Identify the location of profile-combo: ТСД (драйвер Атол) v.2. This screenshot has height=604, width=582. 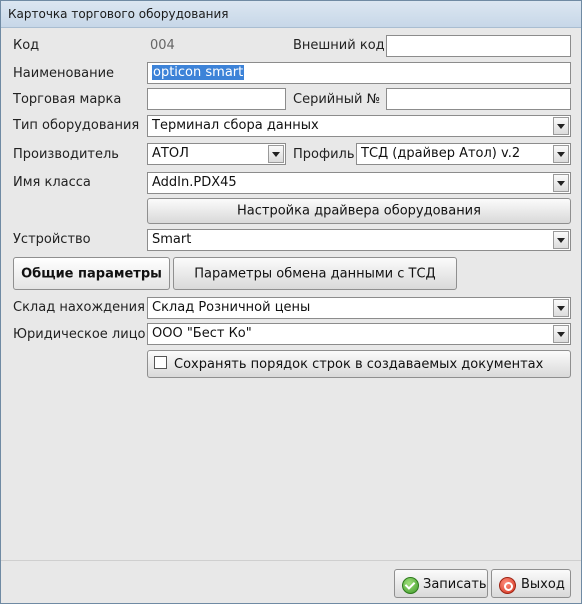
(463, 154).